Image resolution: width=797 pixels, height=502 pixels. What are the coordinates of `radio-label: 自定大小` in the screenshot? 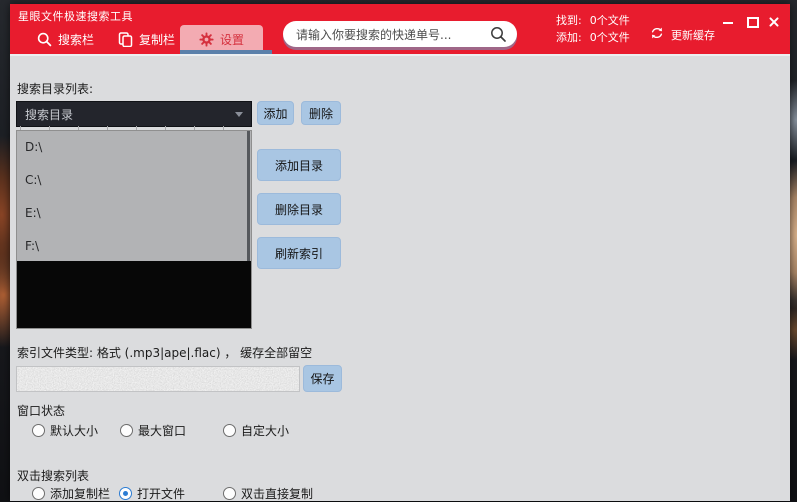 It's located at (265, 431).